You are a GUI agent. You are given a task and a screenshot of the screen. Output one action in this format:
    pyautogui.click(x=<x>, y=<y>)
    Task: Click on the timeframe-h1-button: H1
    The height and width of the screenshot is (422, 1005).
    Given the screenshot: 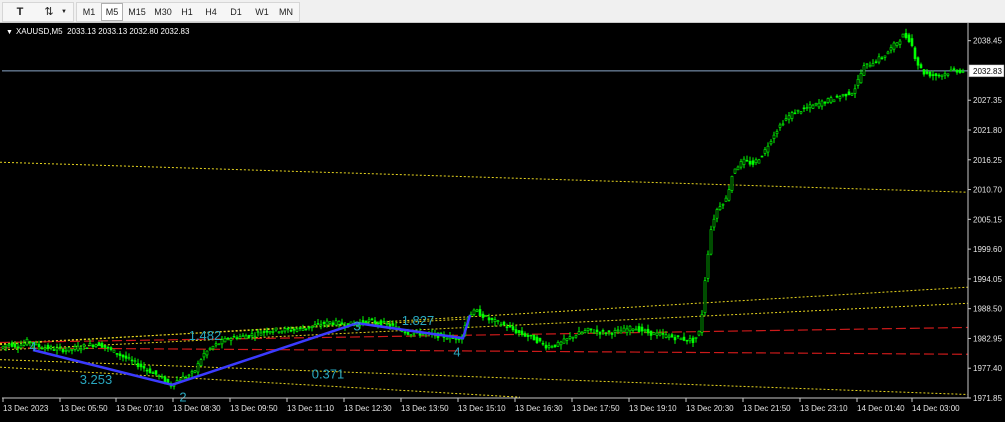 What is the action you would take?
    pyautogui.click(x=187, y=12)
    